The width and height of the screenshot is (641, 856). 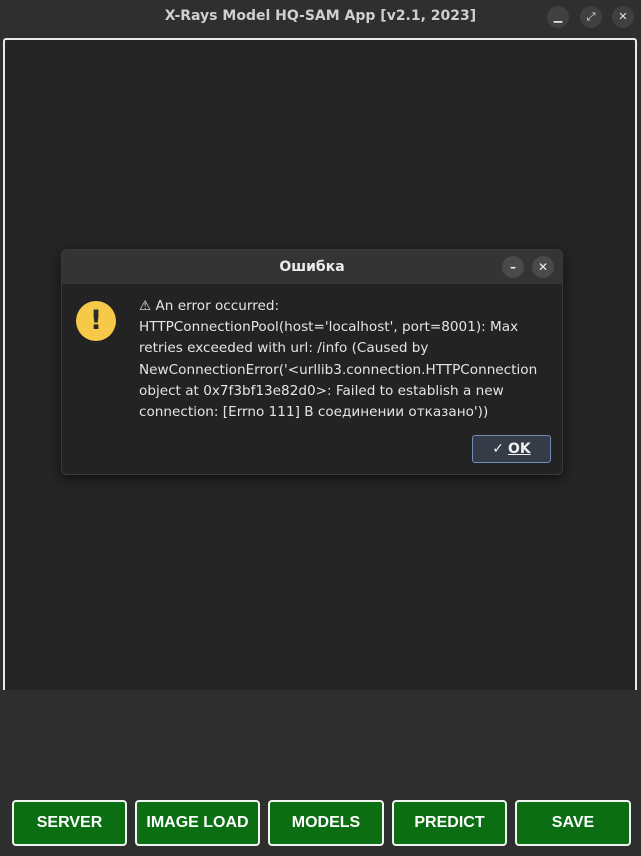 What do you see at coordinates (513, 267) in the screenshot?
I see `dialog-minimize-icon: –` at bounding box center [513, 267].